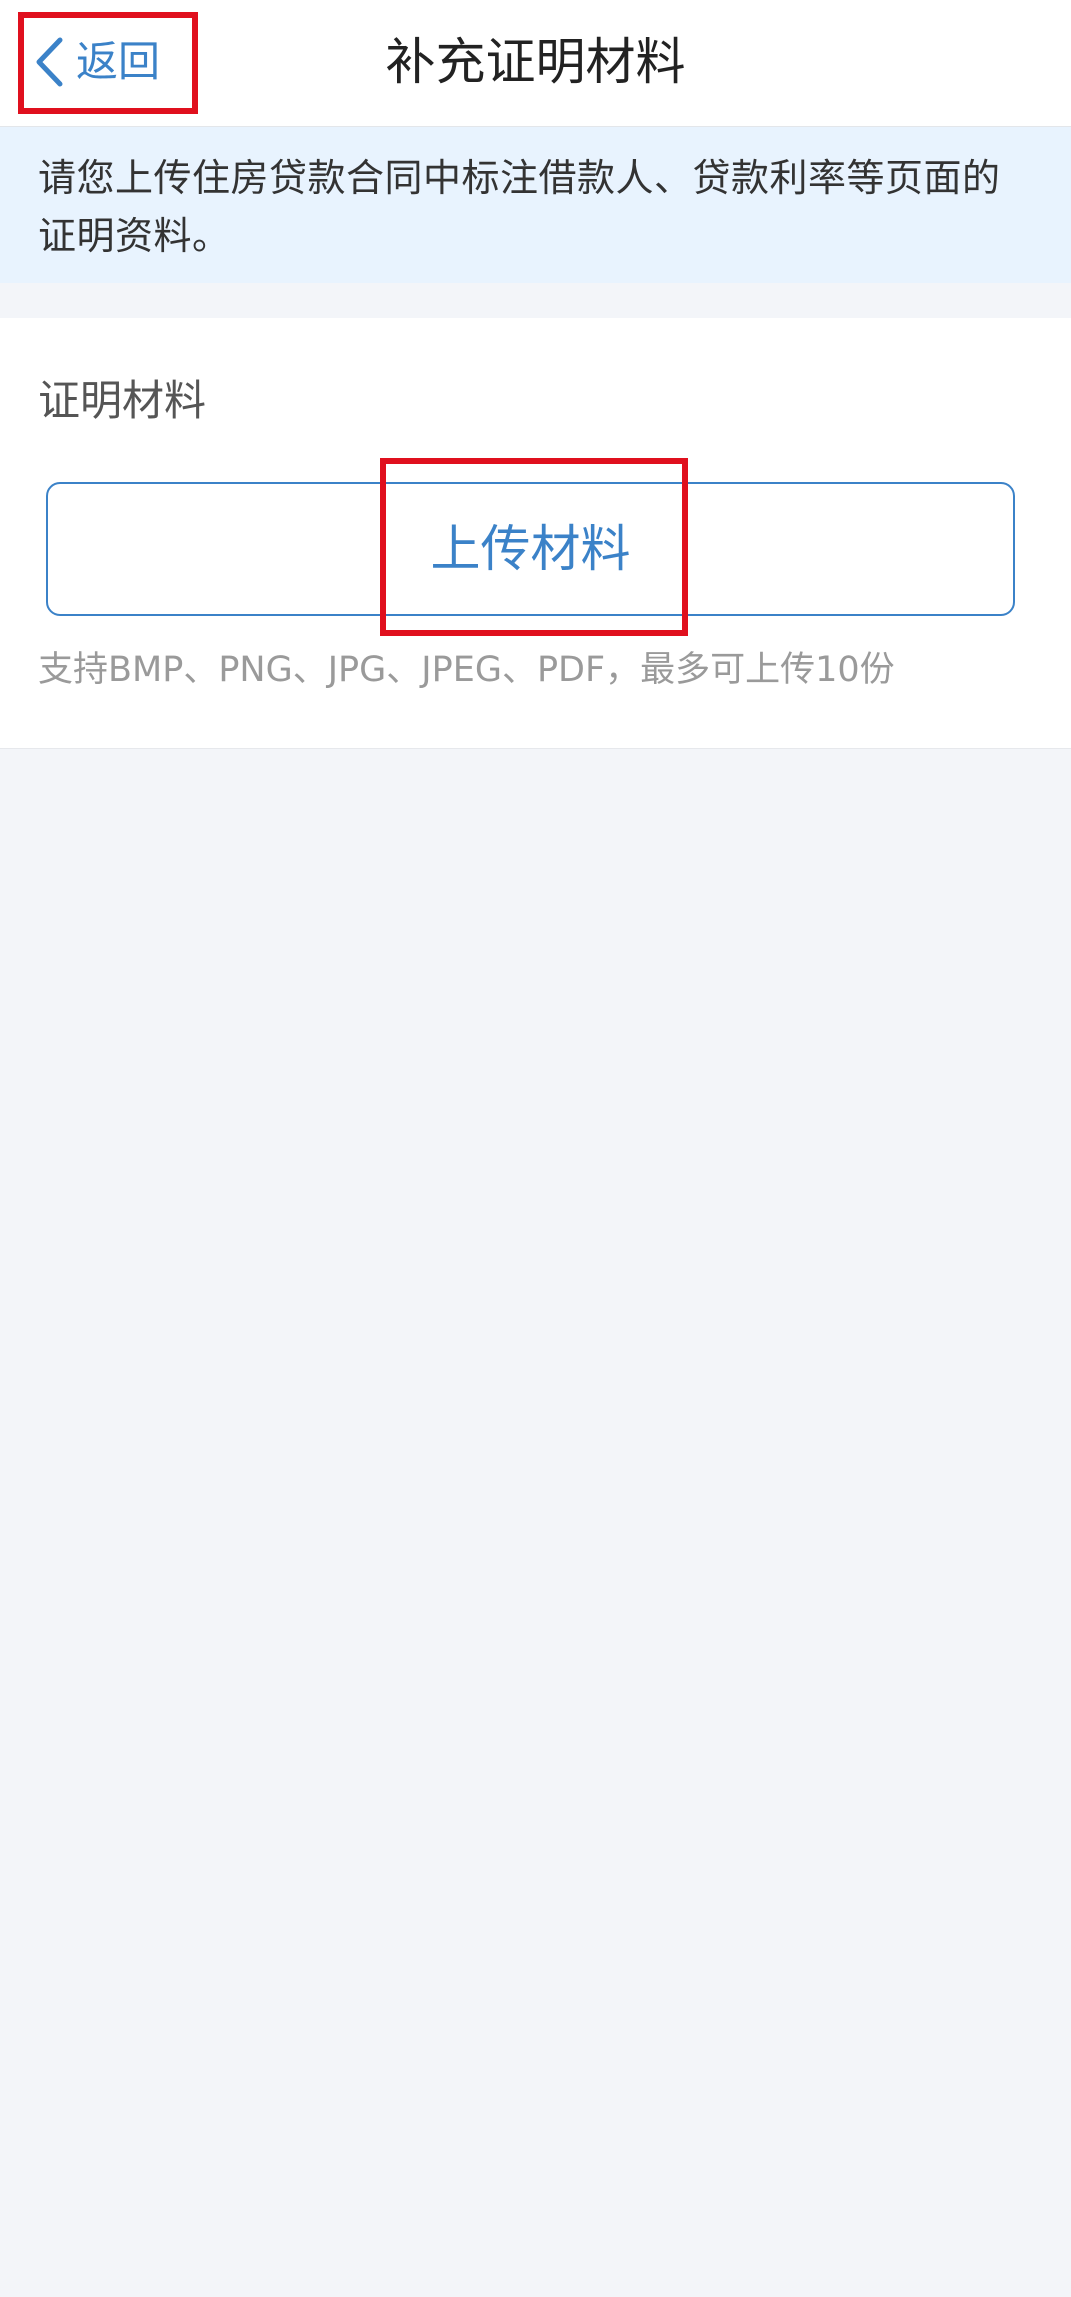  I want to click on upload-hint: 支持BMP、PNG、JPG、JPEG、PDF，最多可上传10份, so click(466, 670).